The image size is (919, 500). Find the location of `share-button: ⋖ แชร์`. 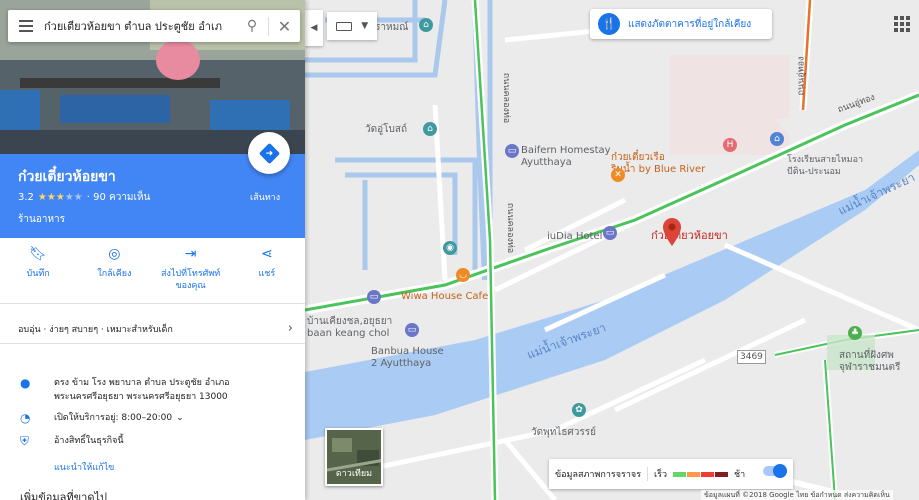

share-button: ⋖ แชร์ is located at coordinates (267, 270).